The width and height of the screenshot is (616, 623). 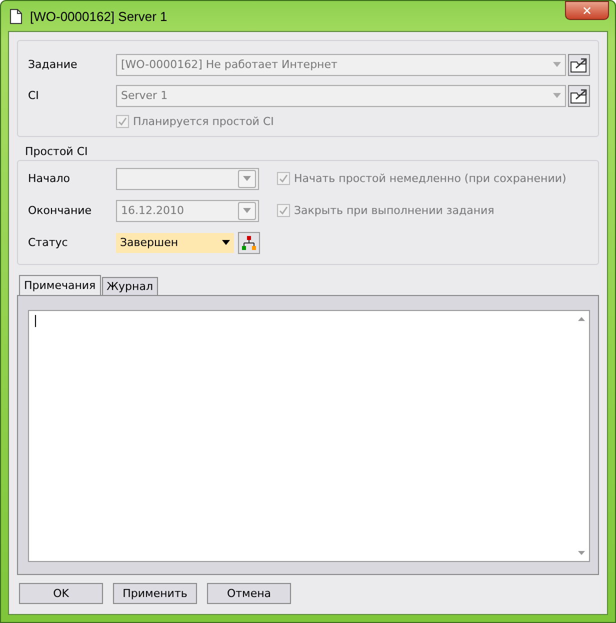 I want to click on field-label: Статус, so click(x=48, y=242).